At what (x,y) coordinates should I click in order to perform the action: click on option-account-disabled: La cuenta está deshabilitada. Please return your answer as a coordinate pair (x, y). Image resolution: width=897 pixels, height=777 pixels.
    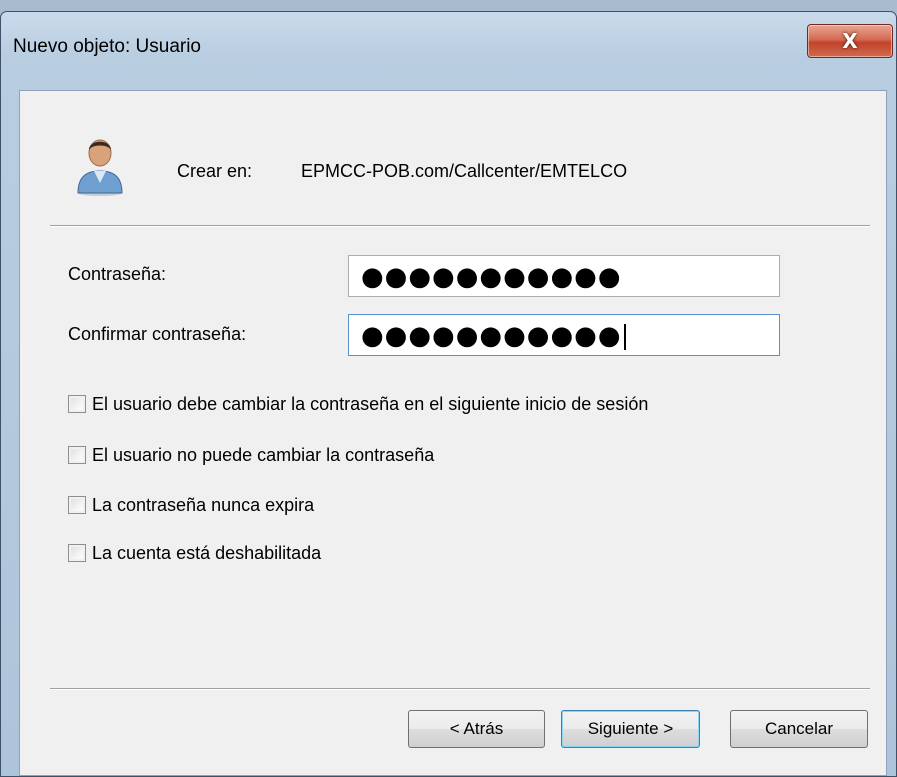
    Looking at the image, I should click on (194, 553).